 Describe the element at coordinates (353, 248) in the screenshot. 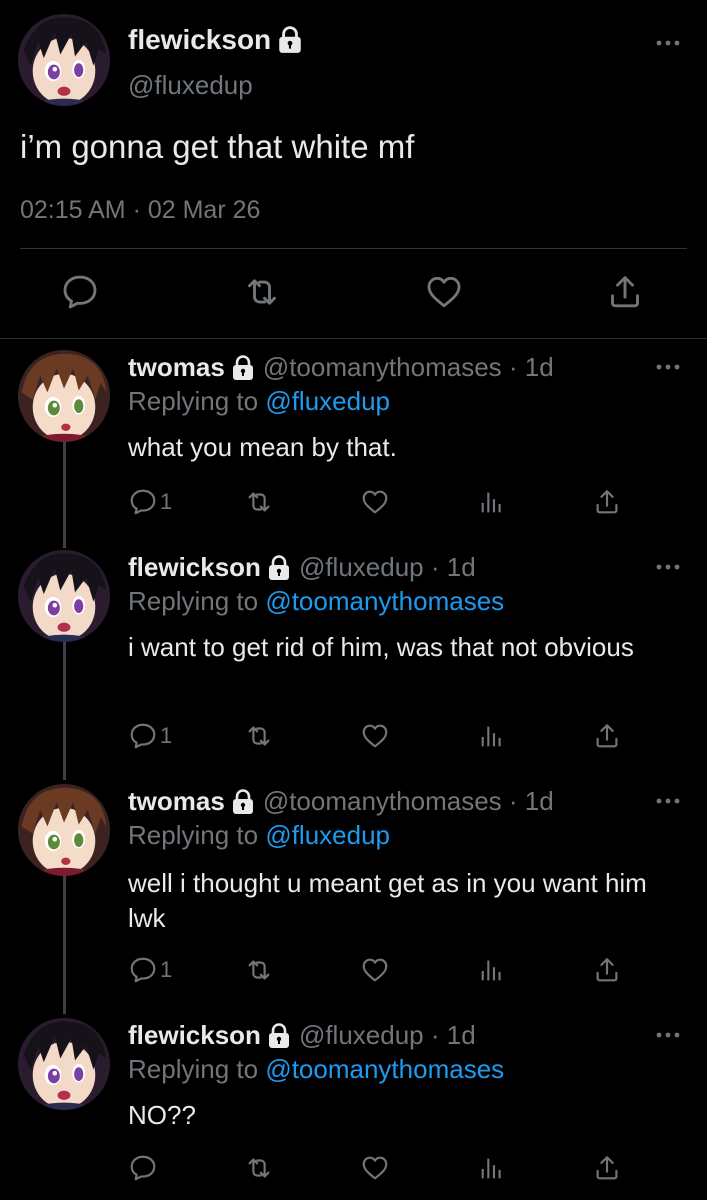

I see `divider` at that location.